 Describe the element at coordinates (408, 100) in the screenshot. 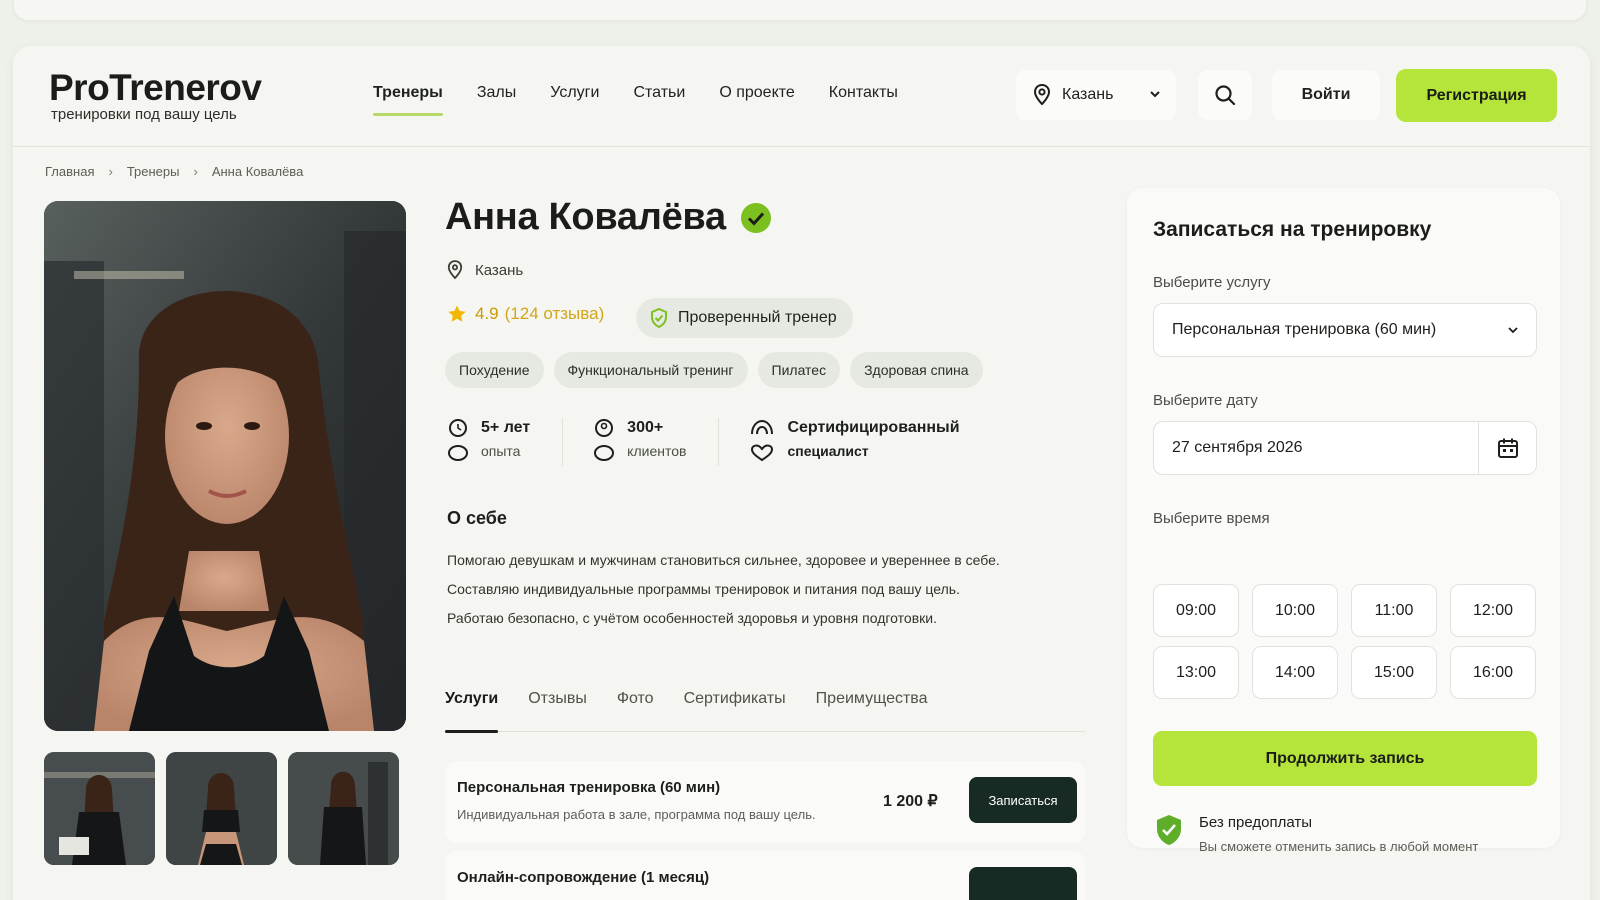

I see `nav-trainers: Тренеры` at that location.